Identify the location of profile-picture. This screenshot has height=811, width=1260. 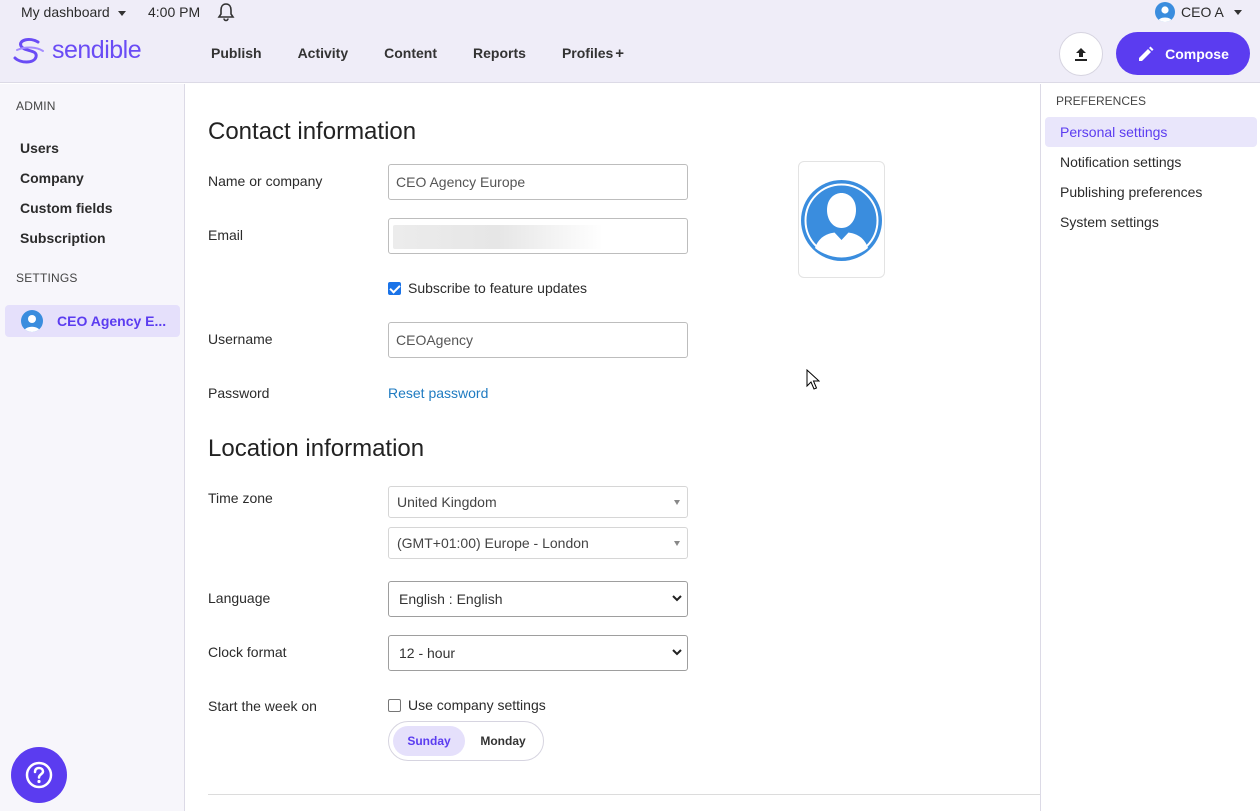
(841, 220).